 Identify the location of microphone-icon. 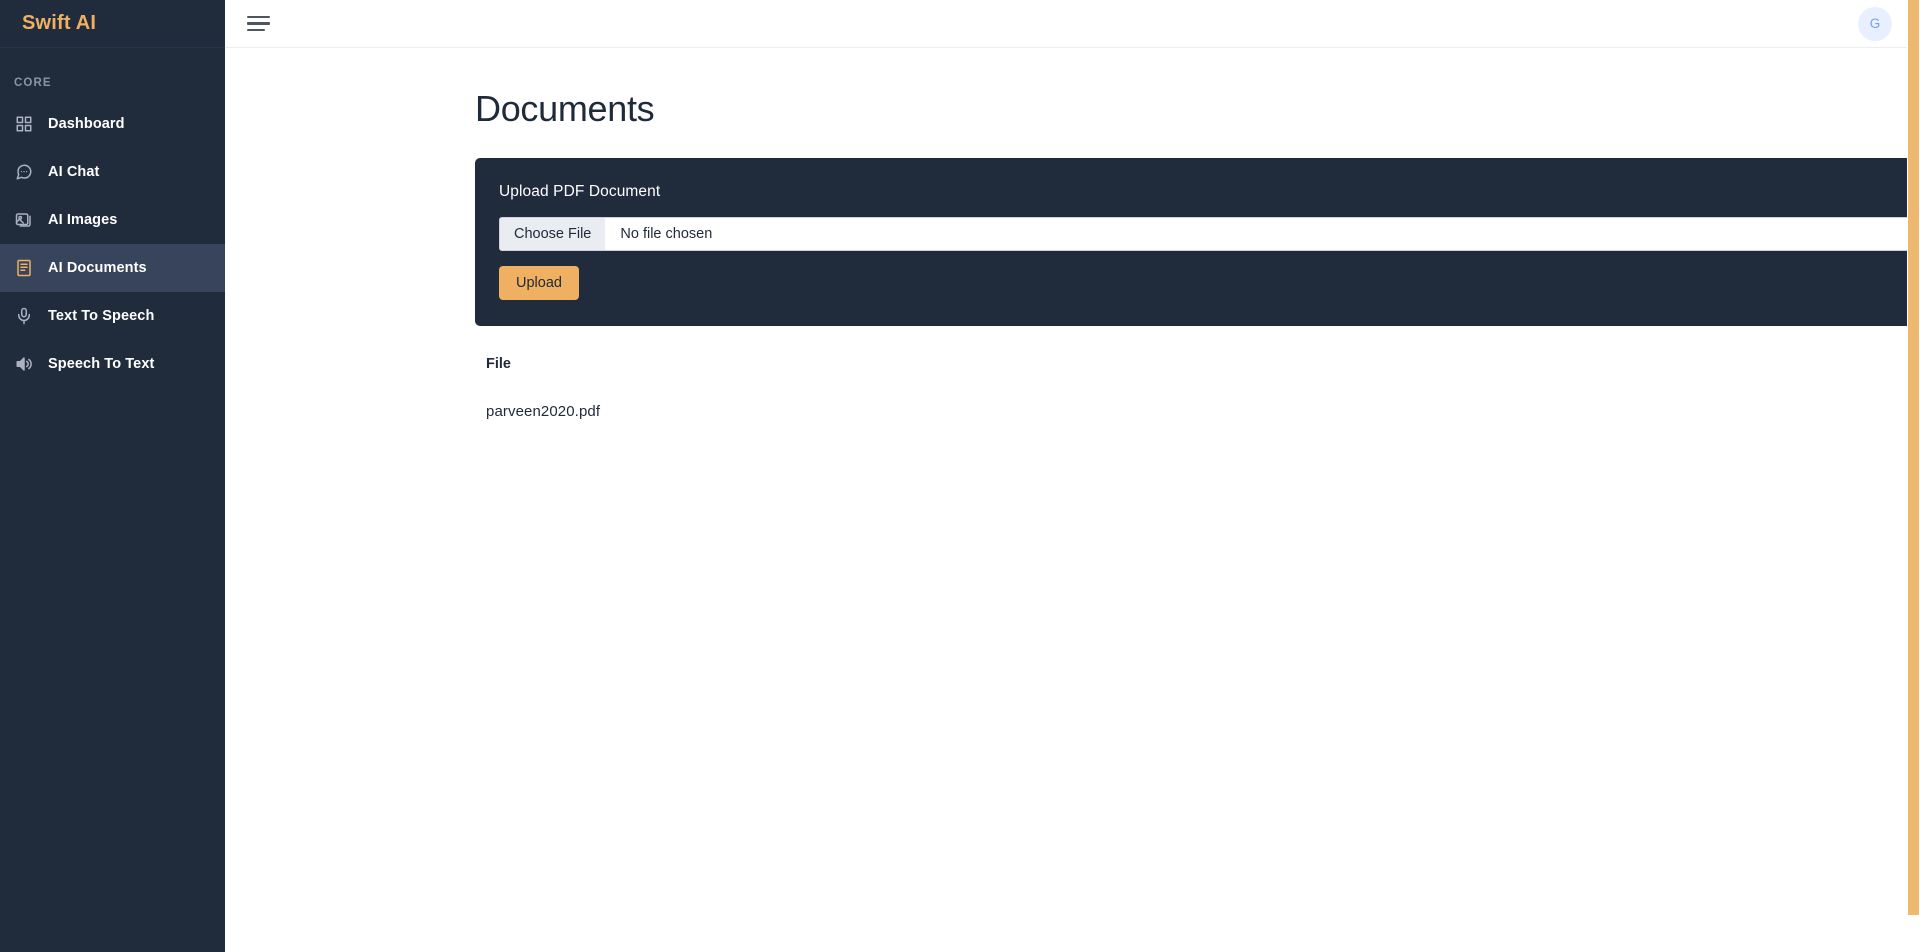
(24, 316).